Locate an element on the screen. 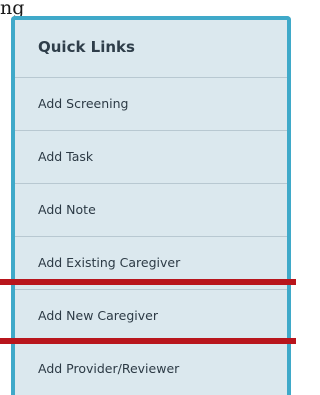 The image size is (320, 395). quick-links-title: Quick Links is located at coordinates (151, 49).